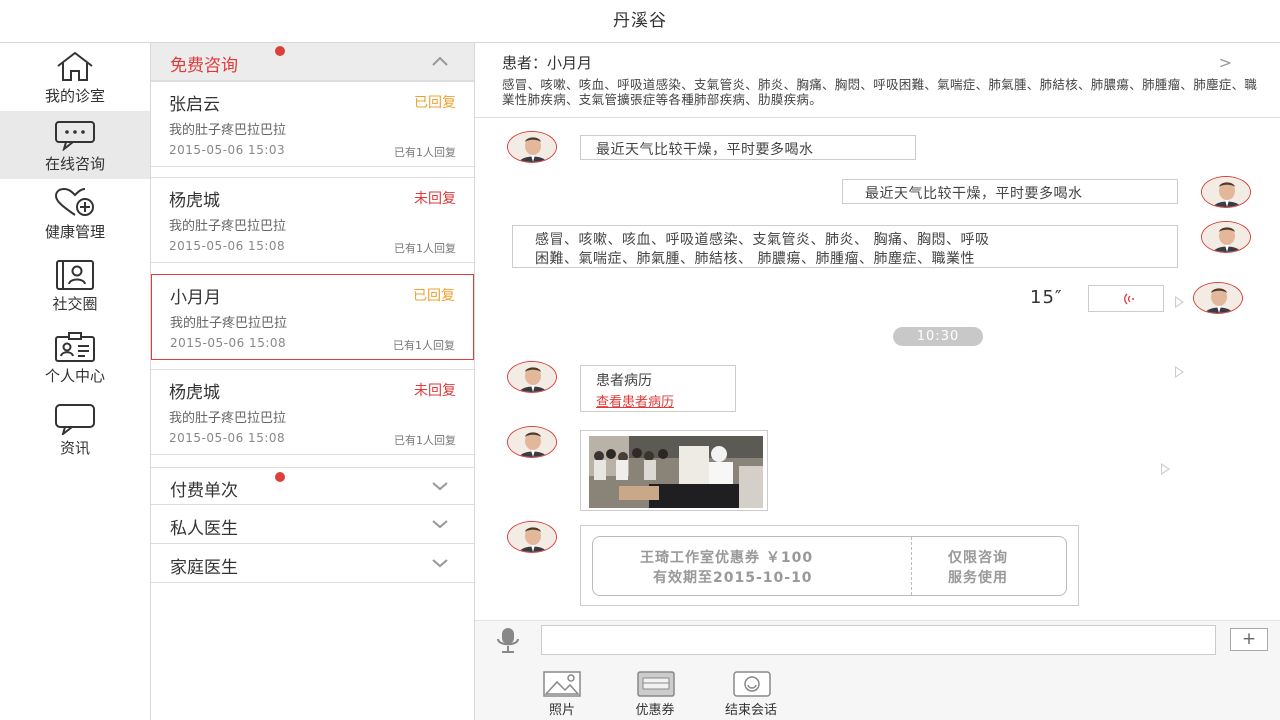 The width and height of the screenshot is (1280, 720). Describe the element at coordinates (204, 529) in the screenshot. I see `section-title: 私人医生` at that location.